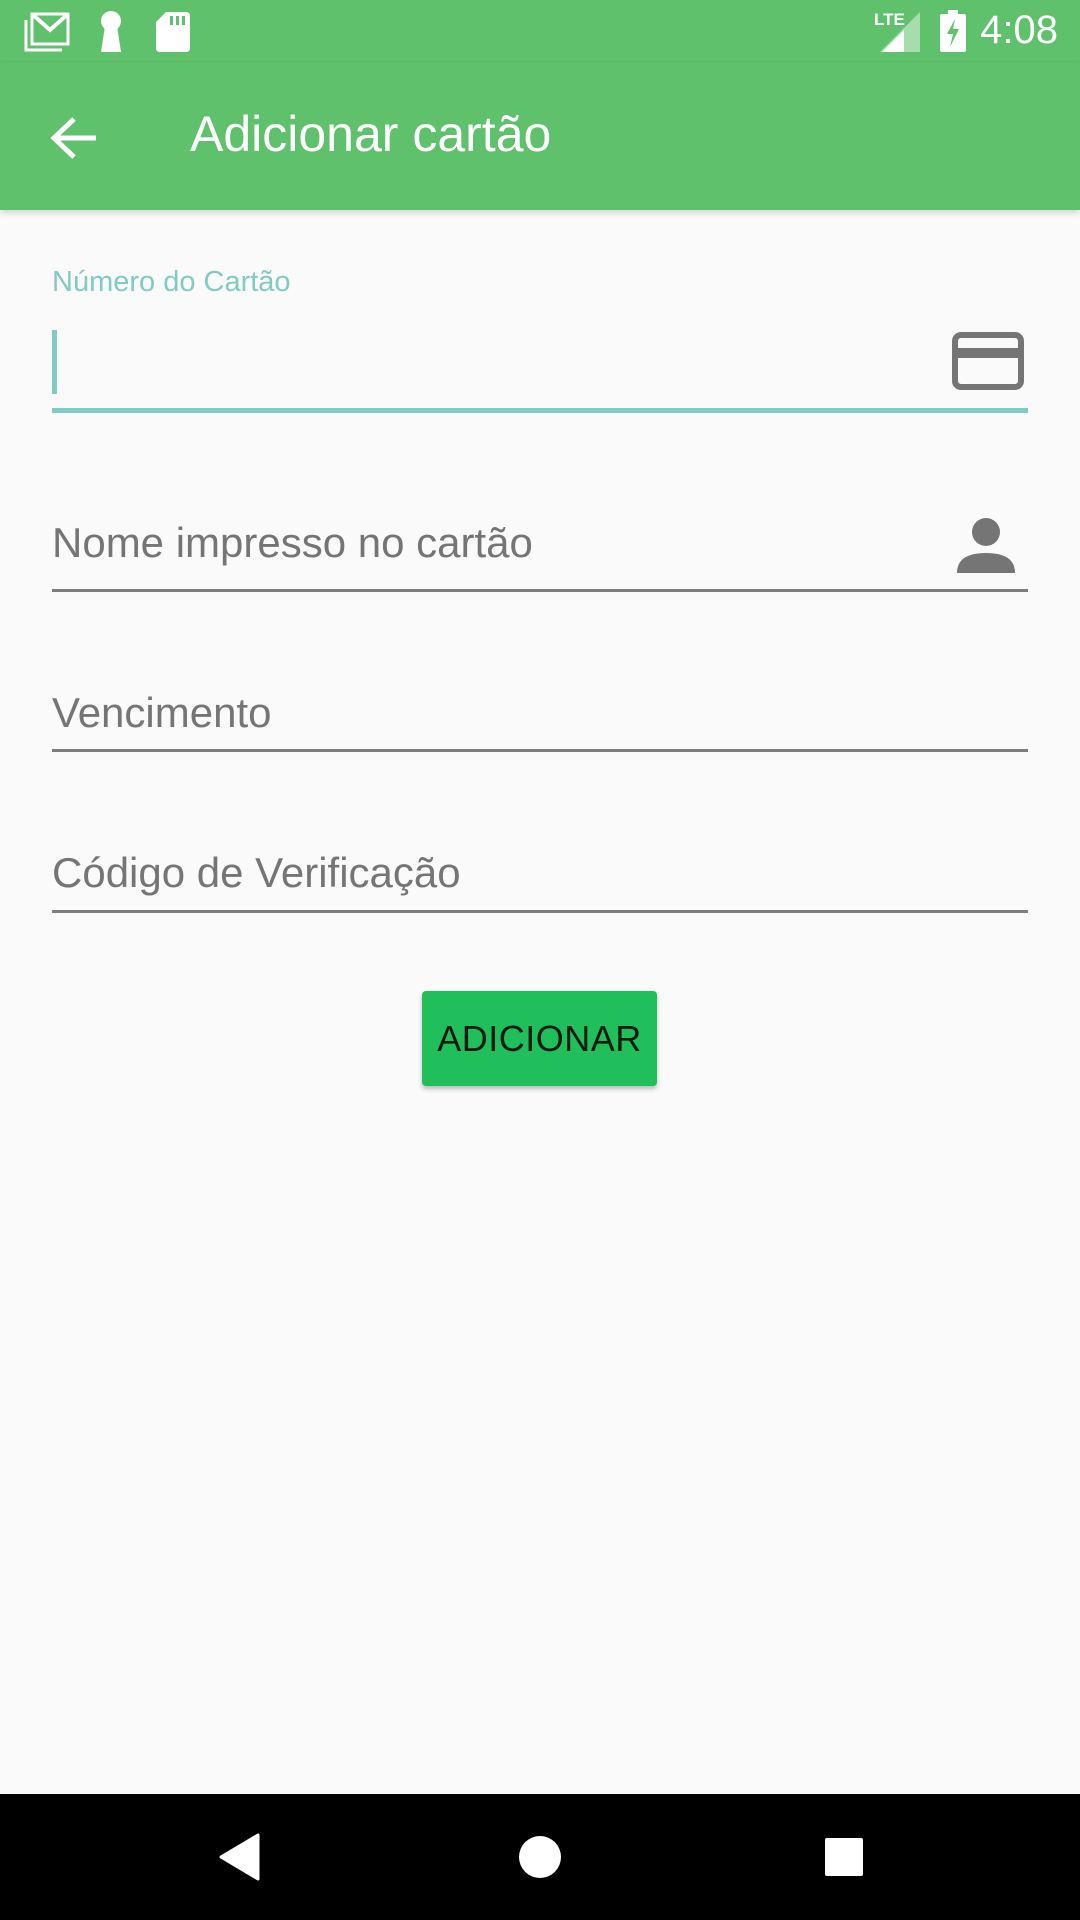  I want to click on page-title: Adicionar cartão, so click(371, 134).